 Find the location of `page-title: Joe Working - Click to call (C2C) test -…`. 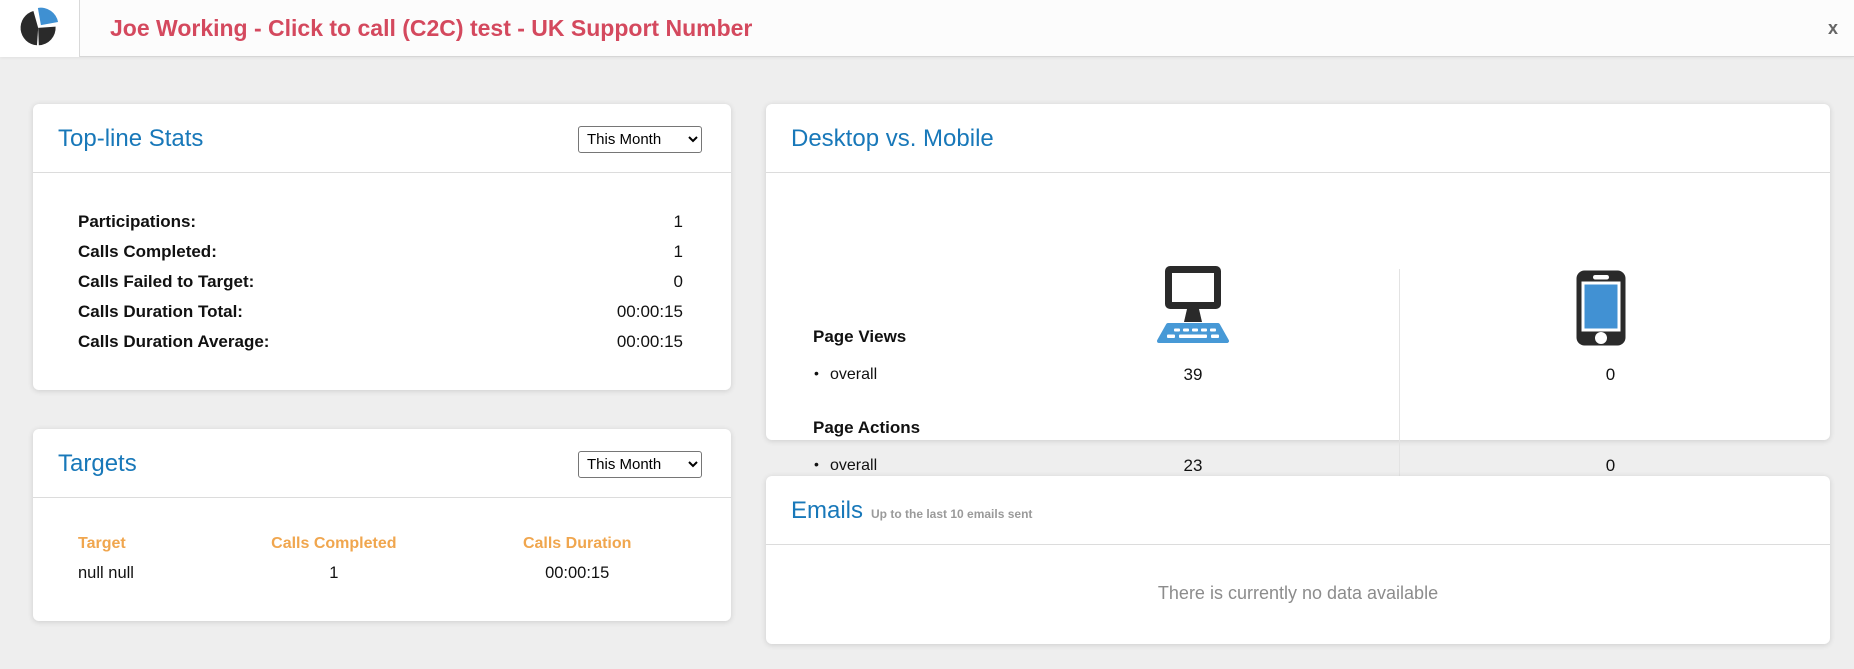

page-title: Joe Working - Click to call (C2C) test -… is located at coordinates (431, 28).